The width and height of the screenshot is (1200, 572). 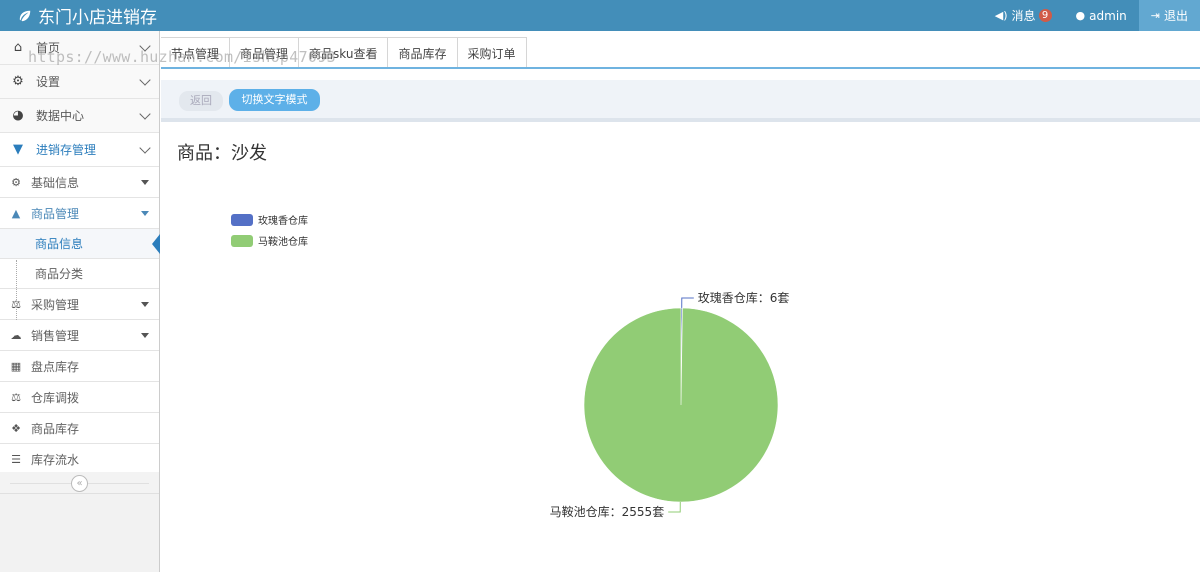 I want to click on sidebar-subitem-basic-info: ⚙ 基础信息, so click(x=79, y=182).